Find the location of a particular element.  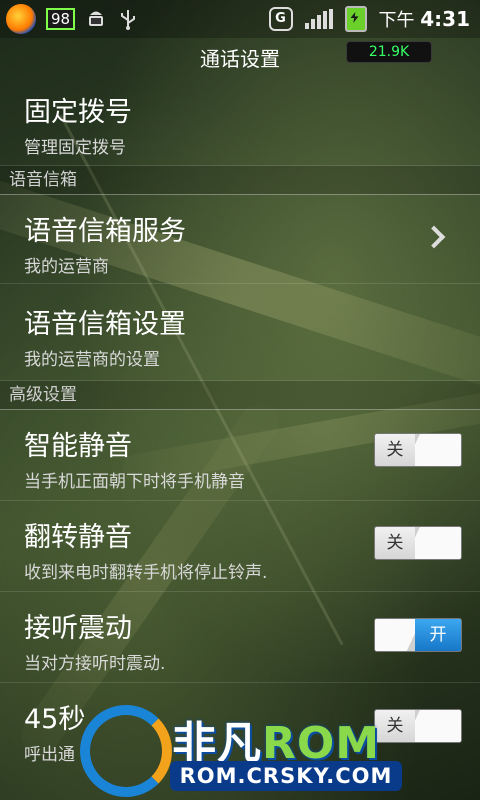

battery-percent-badge: 98 is located at coordinates (61, 19).